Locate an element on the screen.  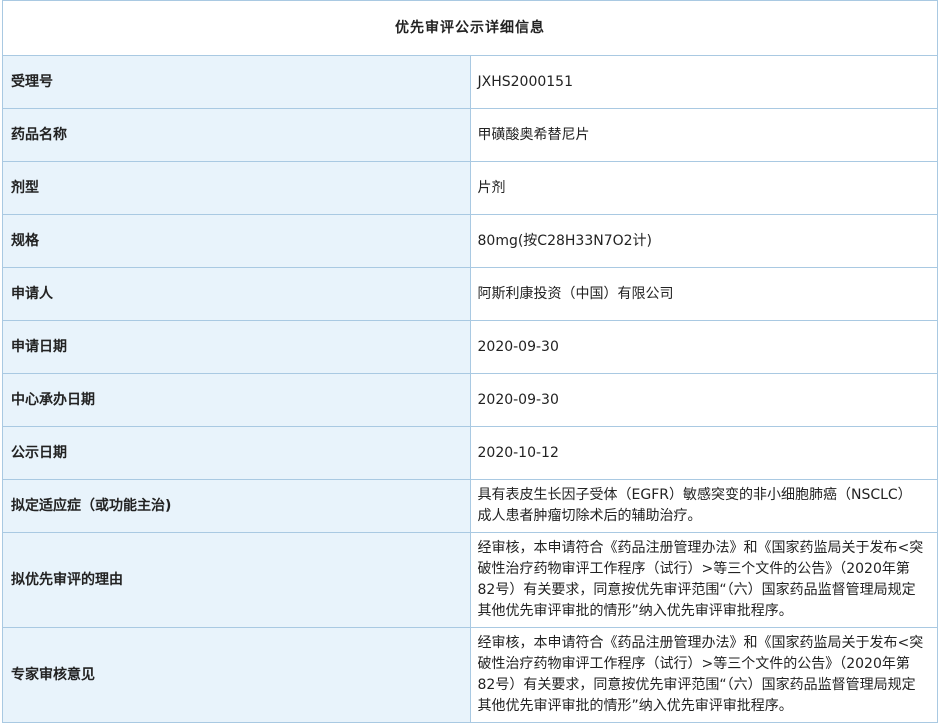
row-label: 申请人 is located at coordinates (236, 294).